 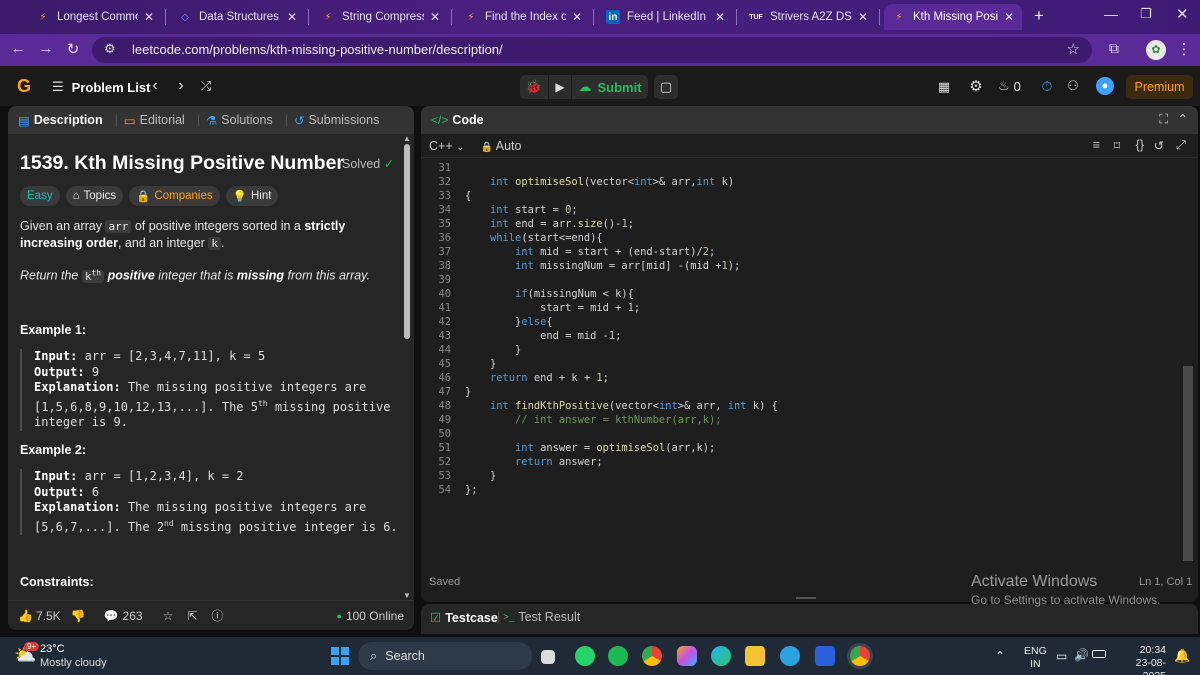 What do you see at coordinates (1181, 145) in the screenshot?
I see `expand-icon: ⤢` at bounding box center [1181, 145].